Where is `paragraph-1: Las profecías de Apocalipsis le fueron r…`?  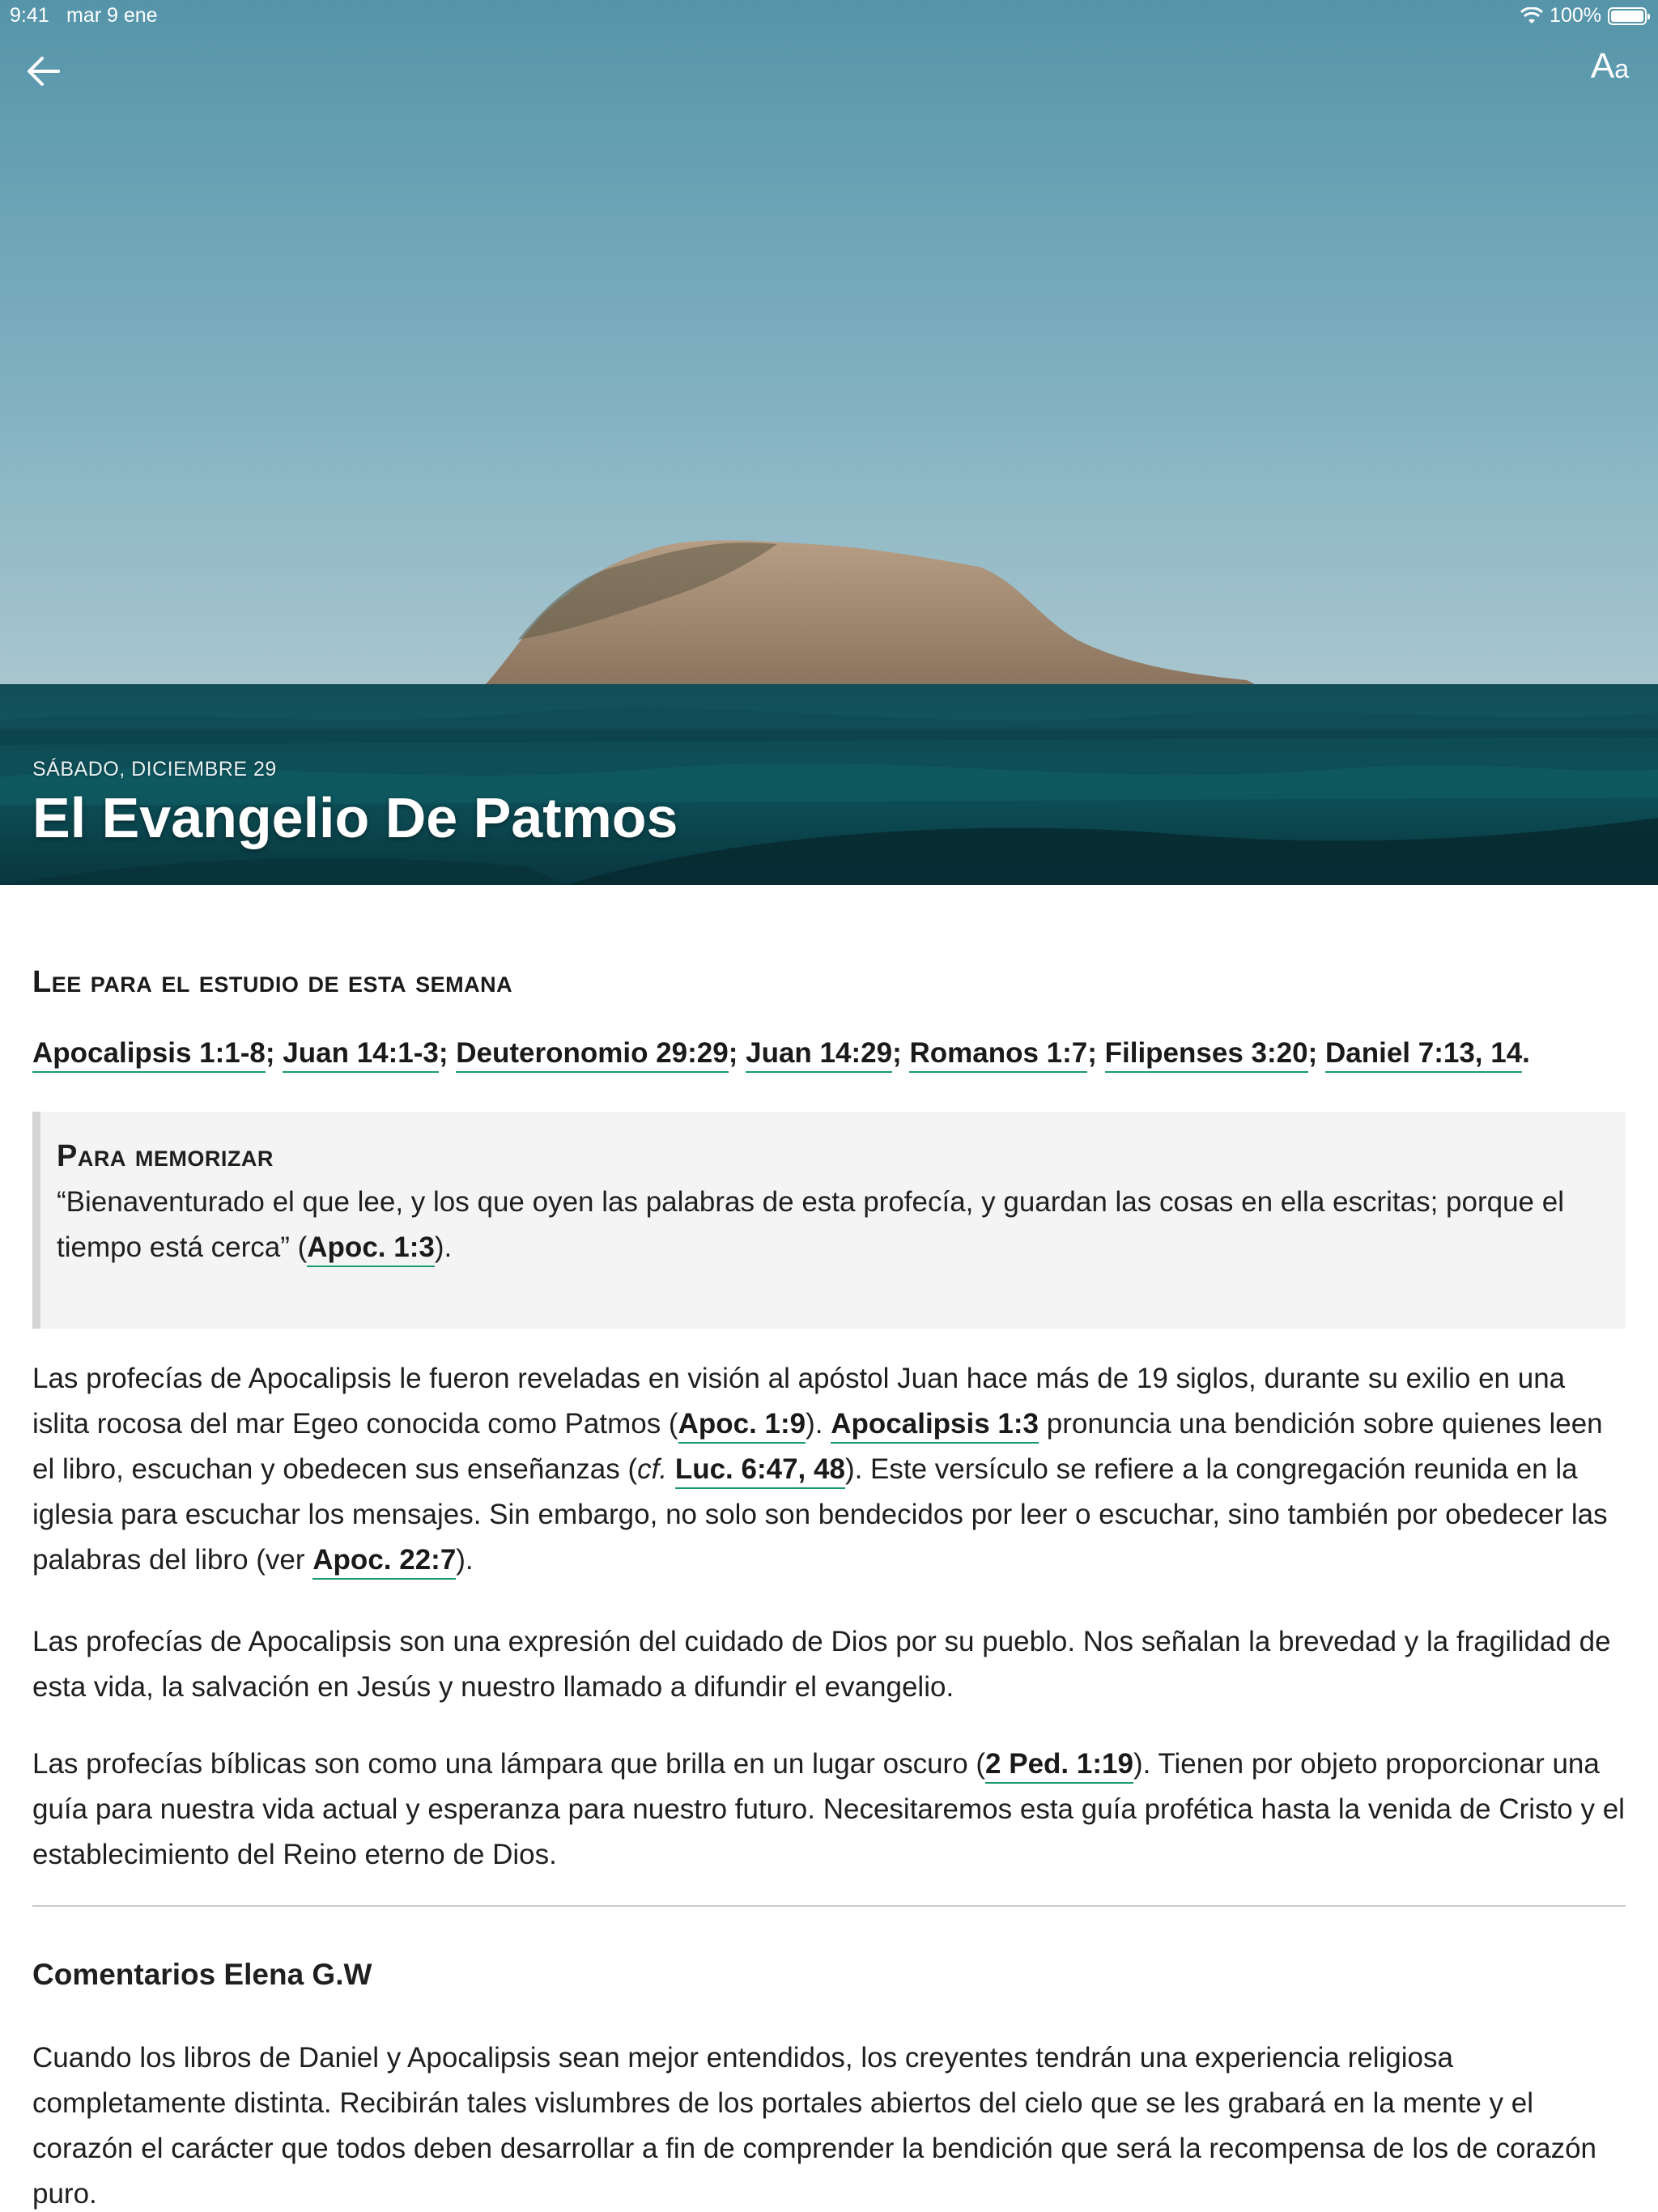 paragraph-1: Las profecías de Apocalipsis le fueron r… is located at coordinates (829, 1470).